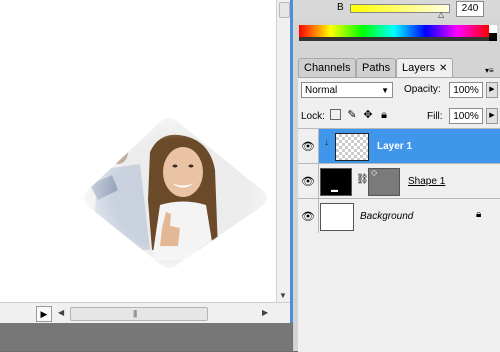 The width and height of the screenshot is (500, 352). I want to click on close-icon: ✕, so click(443, 68).